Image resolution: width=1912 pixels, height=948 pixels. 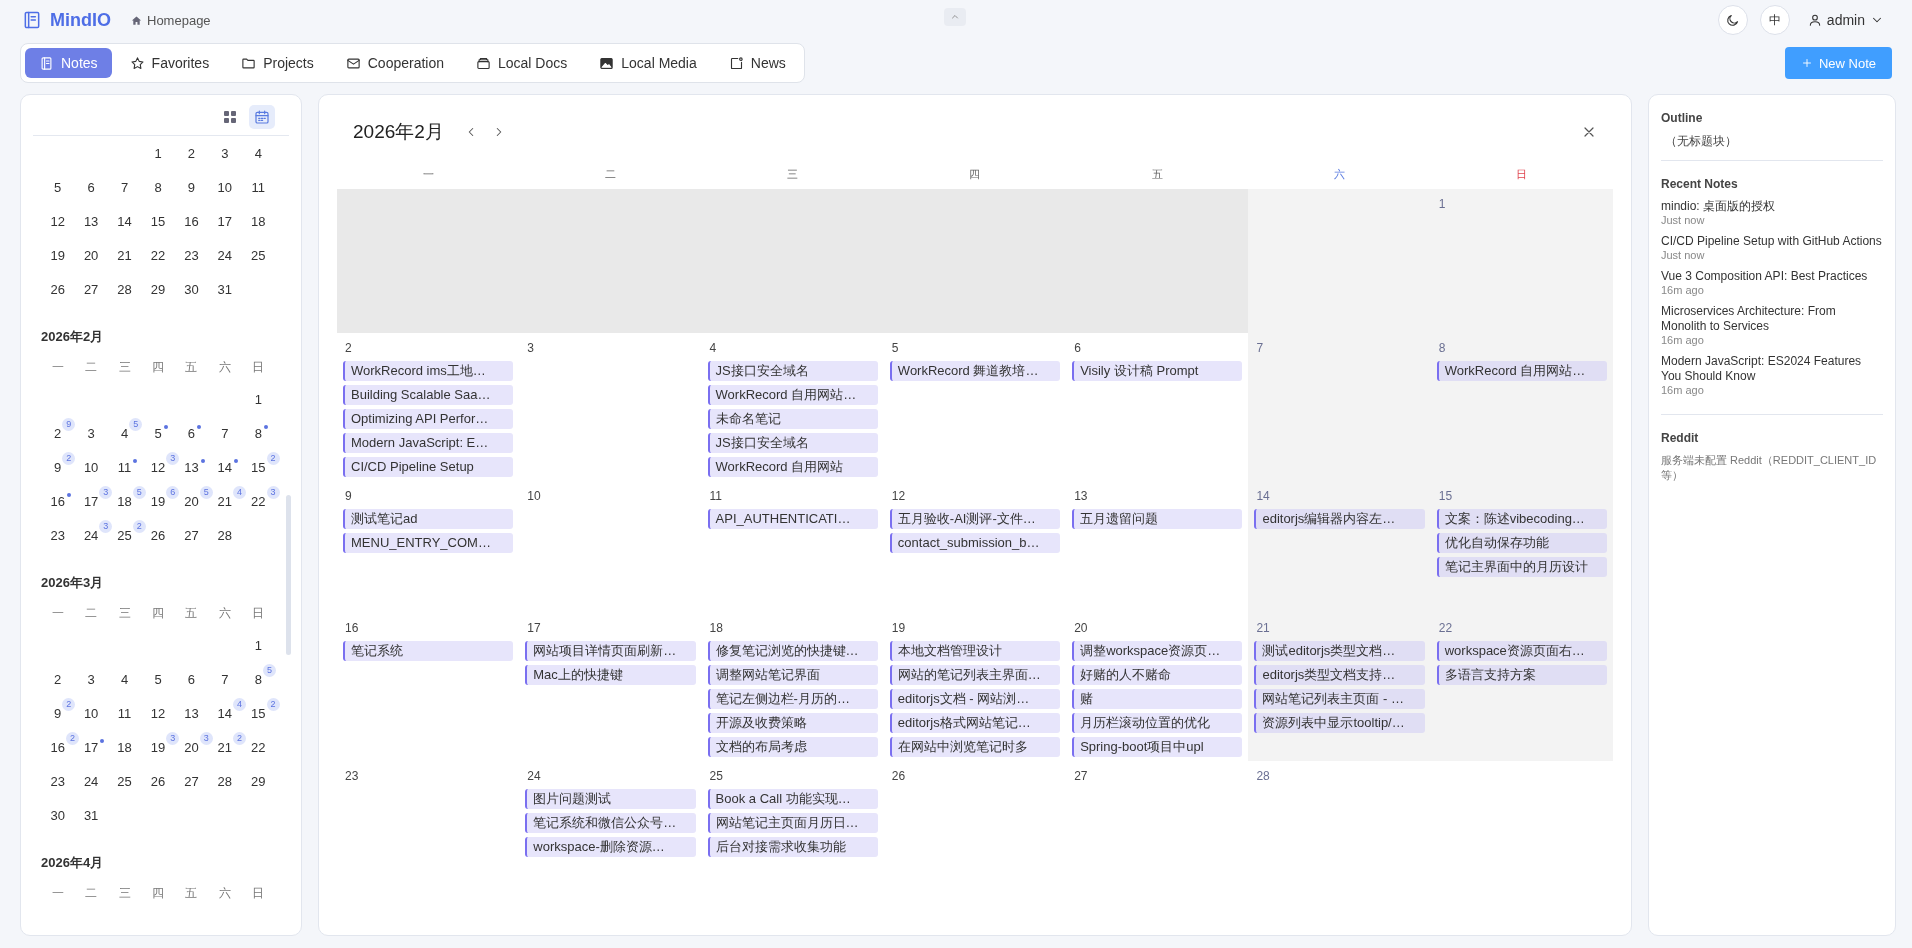 What do you see at coordinates (1157, 519) in the screenshot?
I see `note-entry: 五月遗留问题` at bounding box center [1157, 519].